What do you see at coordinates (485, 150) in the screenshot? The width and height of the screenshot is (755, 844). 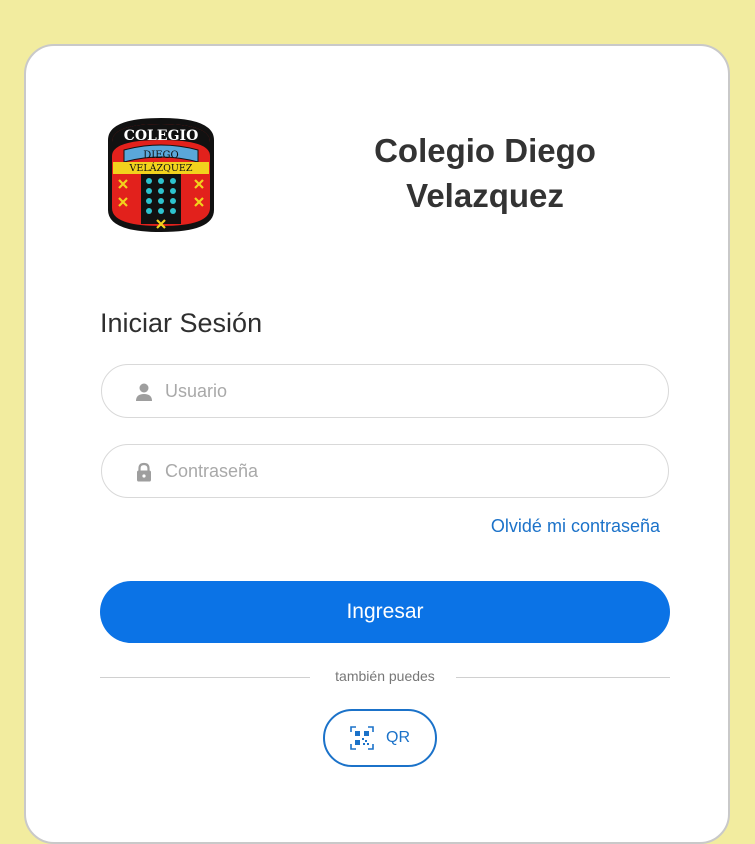 I see `school-name-line-1: Colegio Diego` at bounding box center [485, 150].